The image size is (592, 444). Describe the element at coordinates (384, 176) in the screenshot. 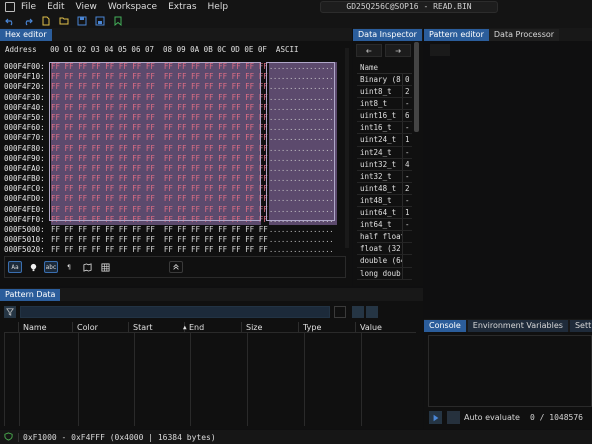

I see `inspector-row: int32_t -` at that location.